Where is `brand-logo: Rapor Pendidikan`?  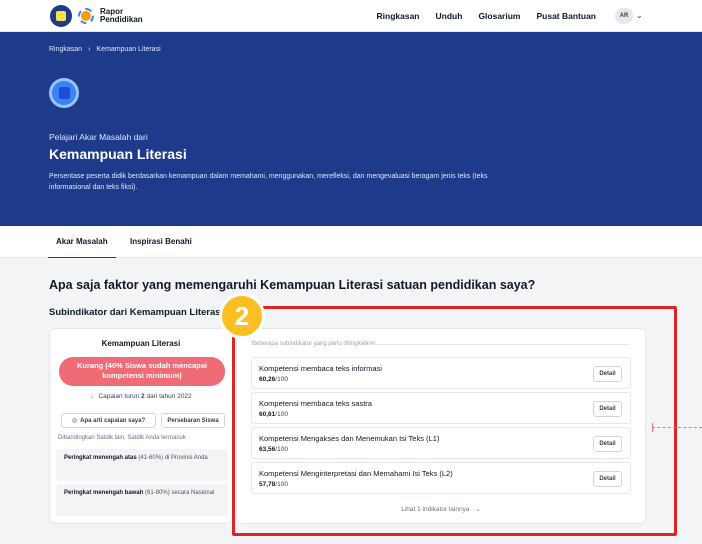 brand-logo: Rapor Pendidikan is located at coordinates (96, 16).